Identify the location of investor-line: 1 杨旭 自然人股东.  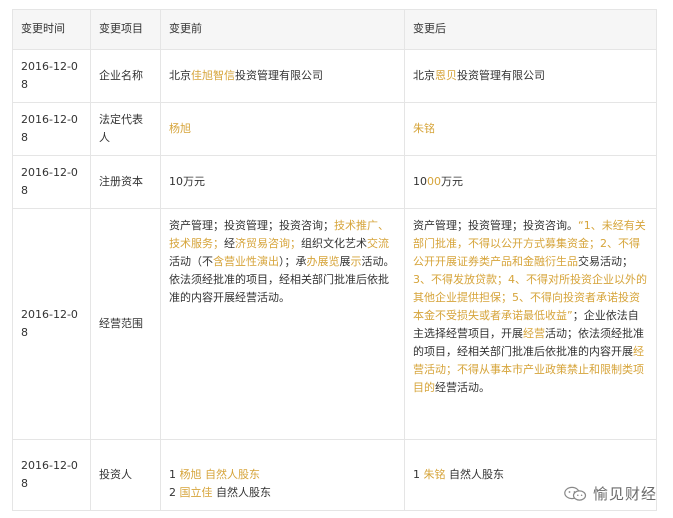
(282, 475).